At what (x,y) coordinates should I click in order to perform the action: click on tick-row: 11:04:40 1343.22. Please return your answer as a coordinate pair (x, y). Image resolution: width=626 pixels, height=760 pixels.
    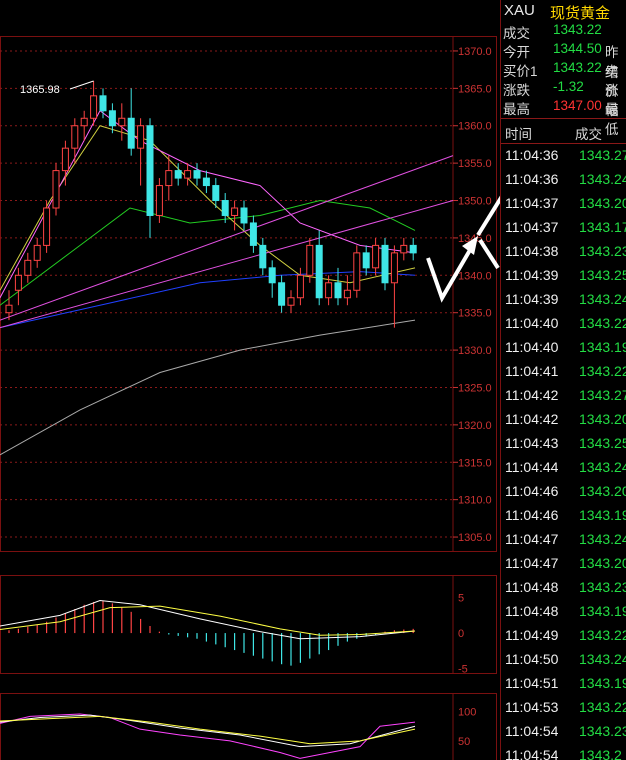
    Looking at the image, I should click on (563, 327).